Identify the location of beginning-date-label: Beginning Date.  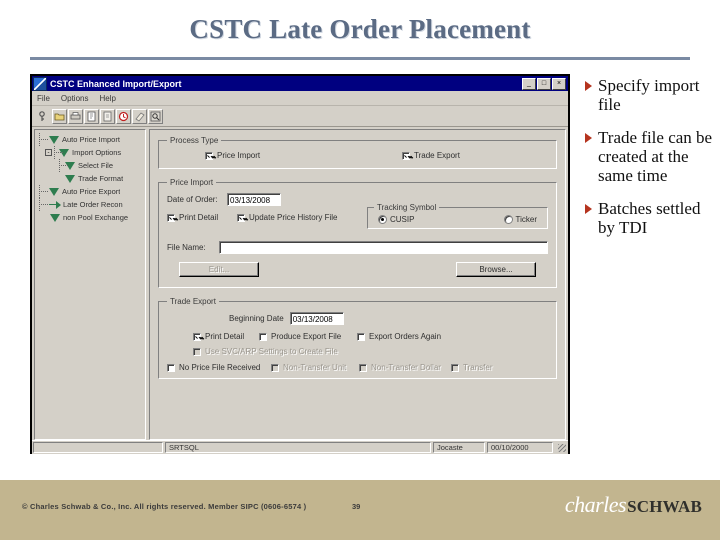
(256, 318).